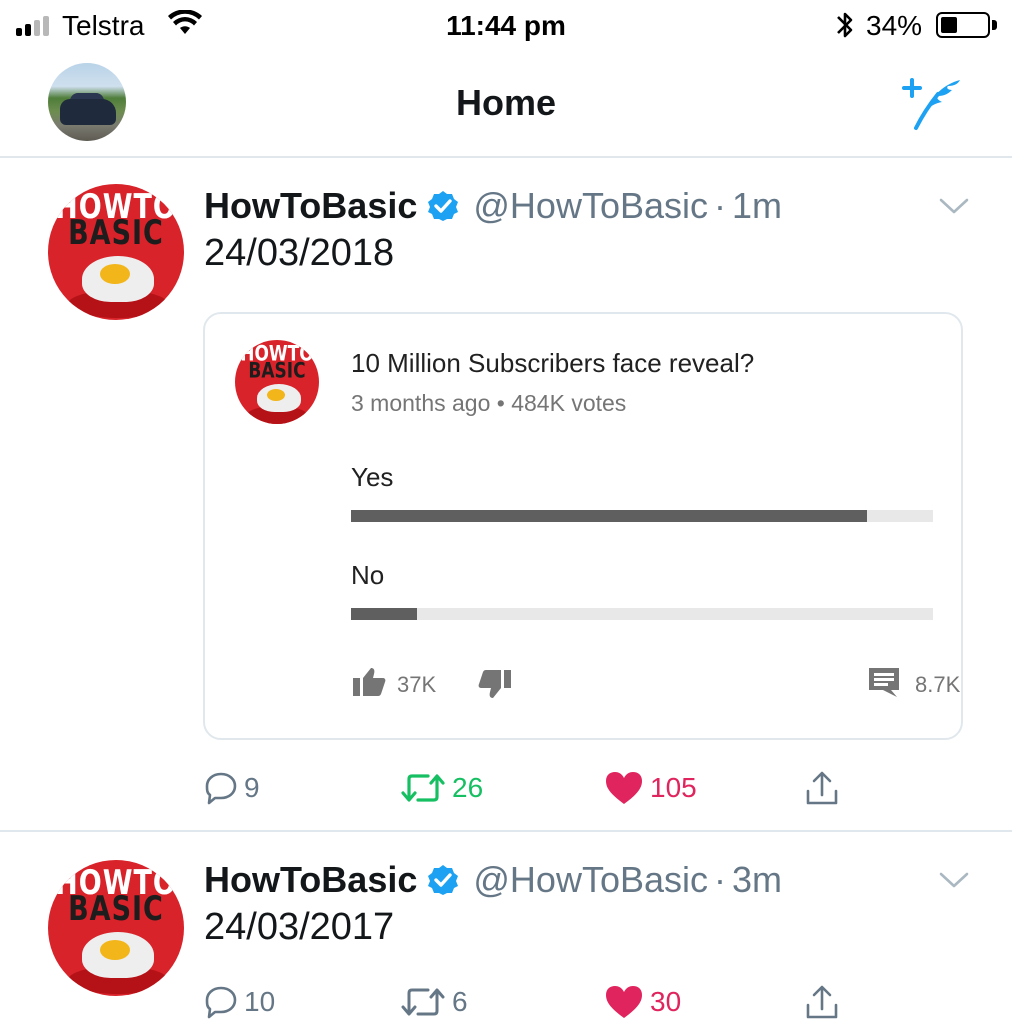 The image size is (1012, 1024). What do you see at coordinates (609, 516) in the screenshot?
I see `poll-option-yes-fill` at bounding box center [609, 516].